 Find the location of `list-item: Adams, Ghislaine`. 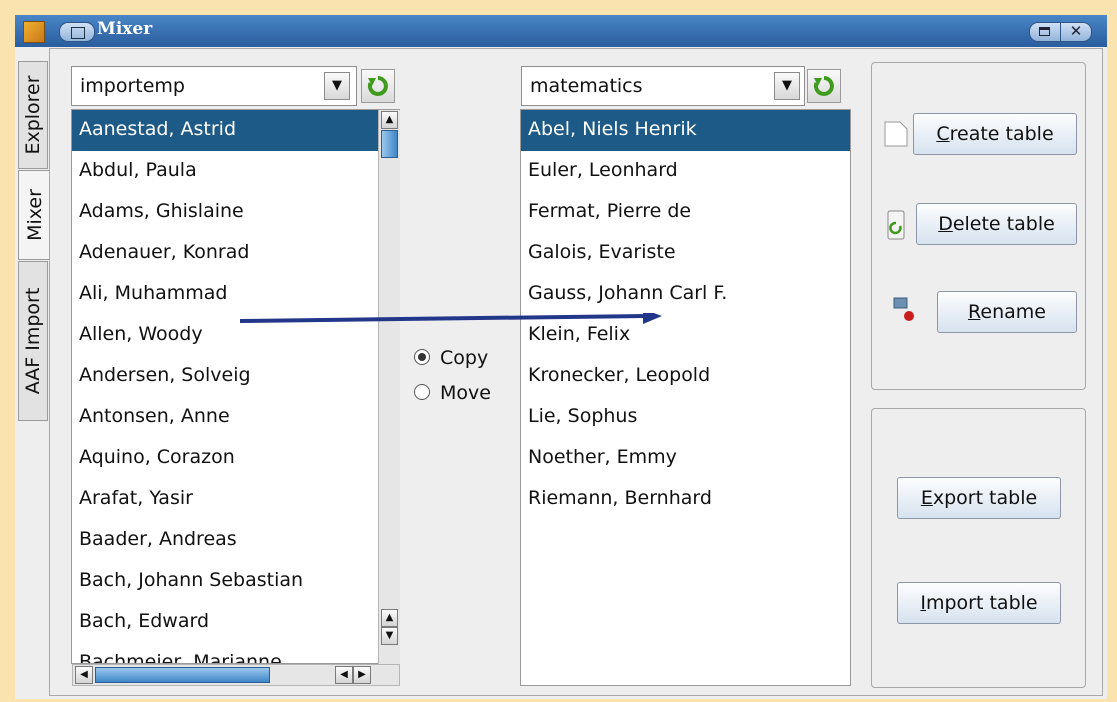

list-item: Adams, Ghislaine is located at coordinates (235, 212).